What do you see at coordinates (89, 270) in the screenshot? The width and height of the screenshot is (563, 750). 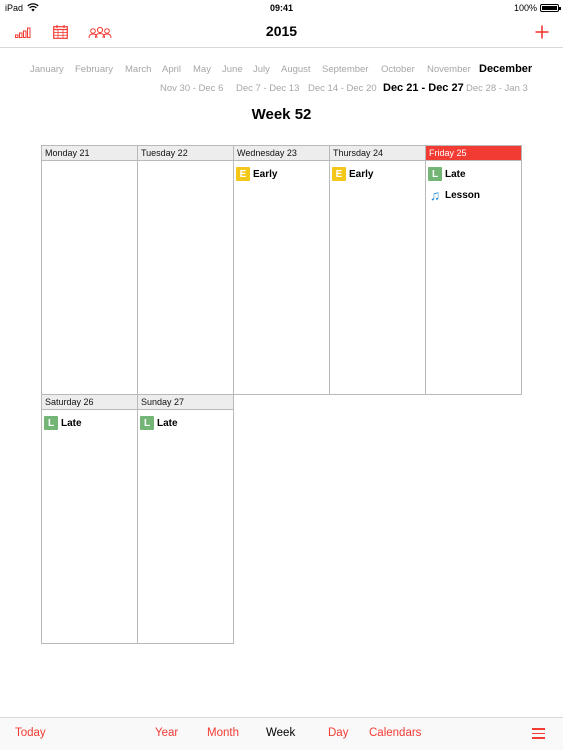 I see `day-cell-monday: Monday 21` at bounding box center [89, 270].